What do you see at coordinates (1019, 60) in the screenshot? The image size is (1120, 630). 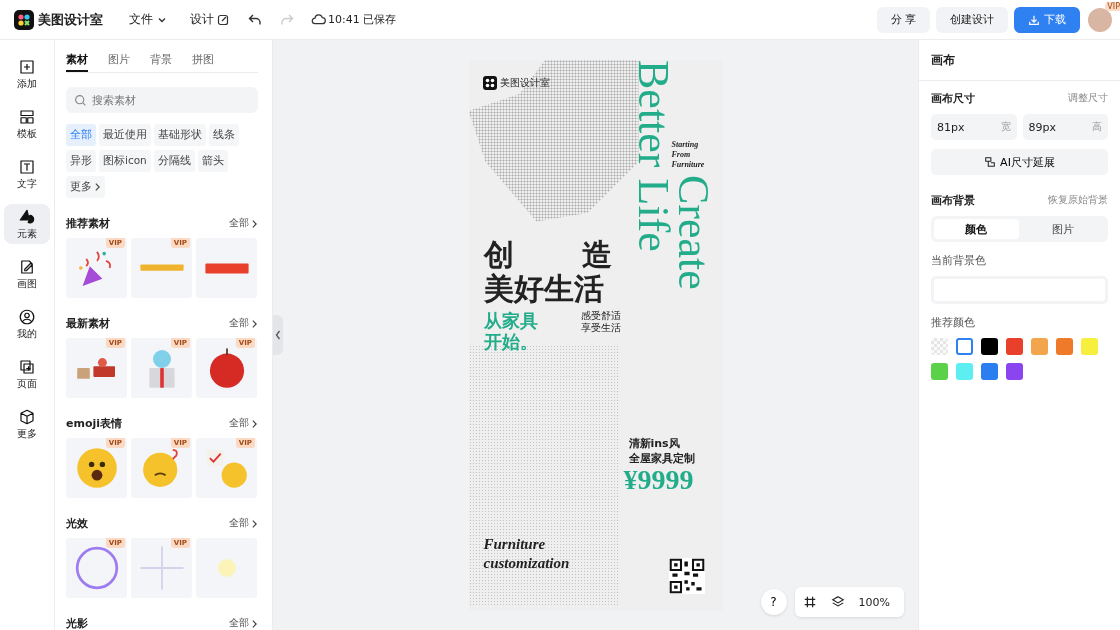 I see `inspector-title: 画布` at bounding box center [1019, 60].